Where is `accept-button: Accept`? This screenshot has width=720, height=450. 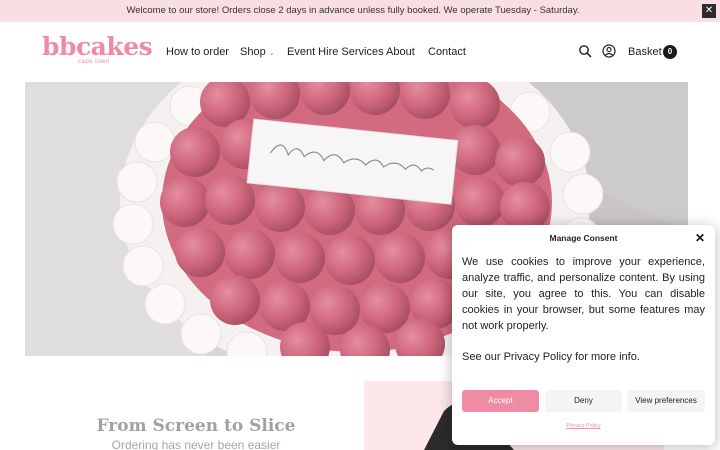
accept-button: Accept is located at coordinates (500, 401).